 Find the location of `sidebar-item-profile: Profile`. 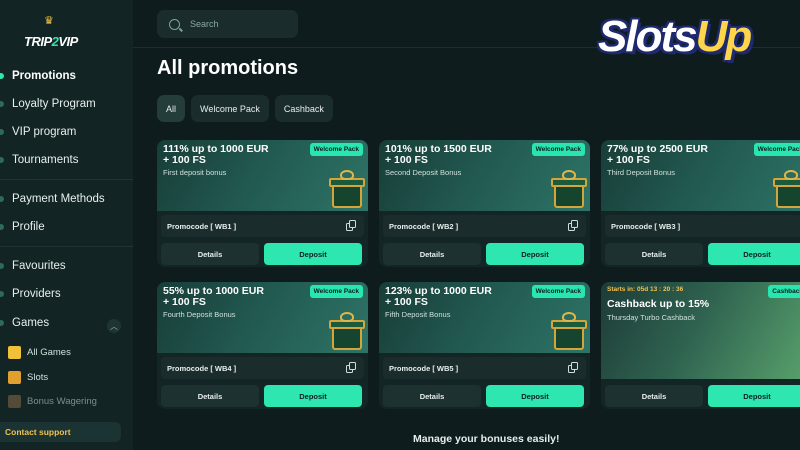

sidebar-item-profile: Profile is located at coordinates (66, 227).